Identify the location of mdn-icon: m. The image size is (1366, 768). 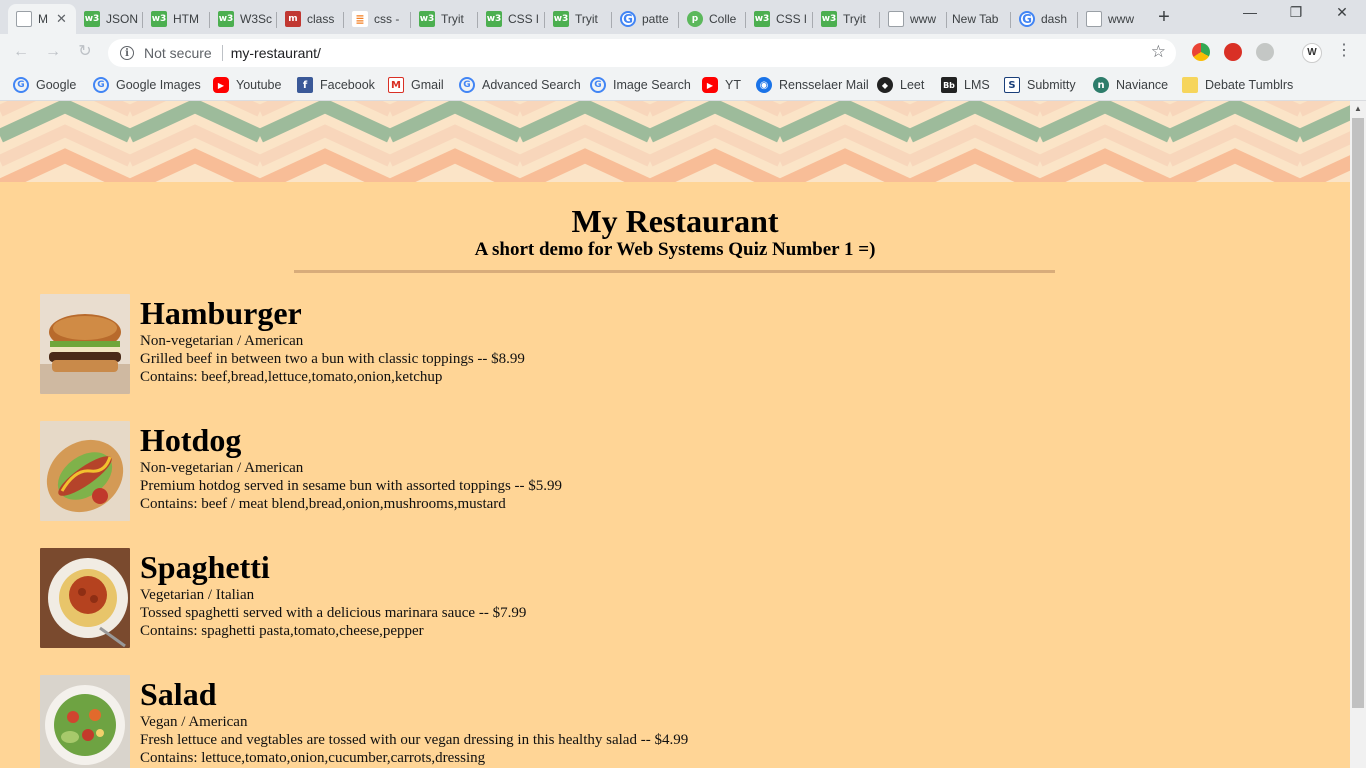
(293, 19).